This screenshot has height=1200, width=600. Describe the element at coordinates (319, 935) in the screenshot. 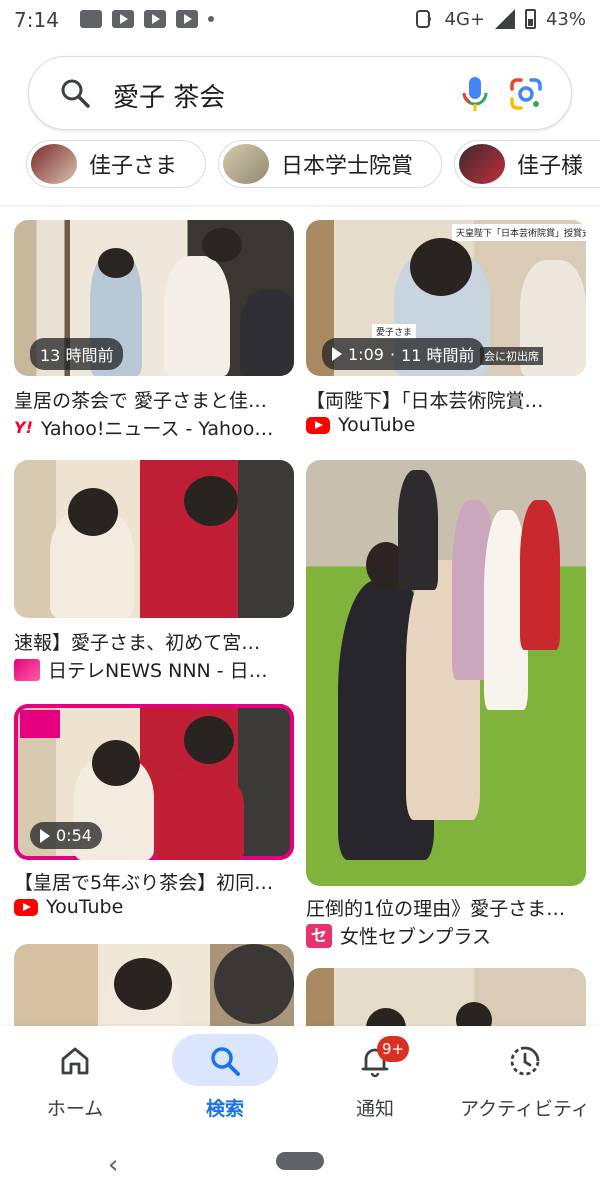

I see `seven-icon: セ` at that location.